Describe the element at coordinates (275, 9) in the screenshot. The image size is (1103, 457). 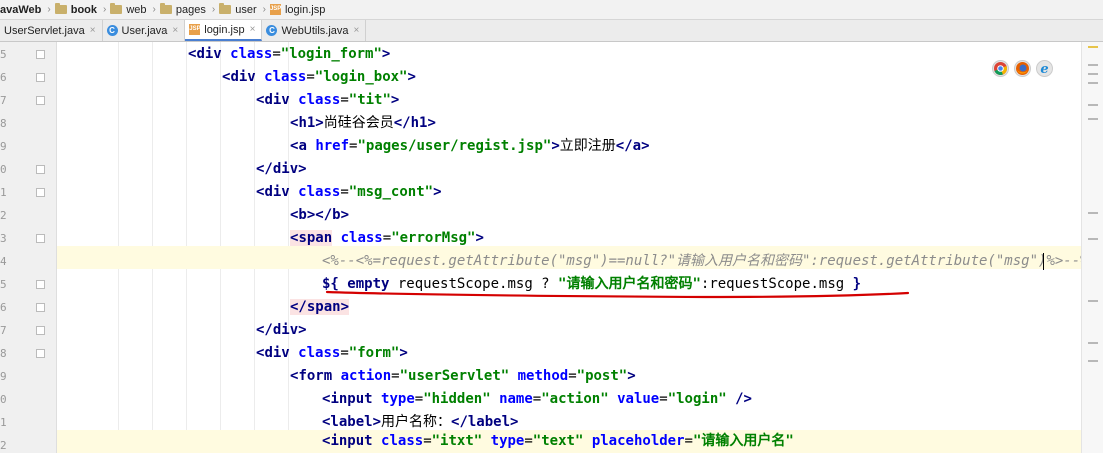
I see `jsp-file-icon: JSP` at that location.